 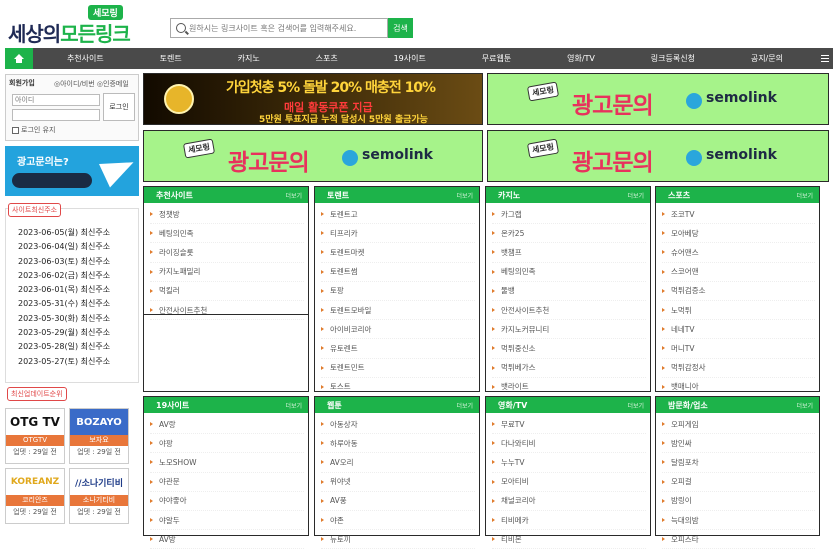 What do you see at coordinates (569, 349) in the screenshot?
I see `list-item: 먹튀중신소` at bounding box center [569, 349].